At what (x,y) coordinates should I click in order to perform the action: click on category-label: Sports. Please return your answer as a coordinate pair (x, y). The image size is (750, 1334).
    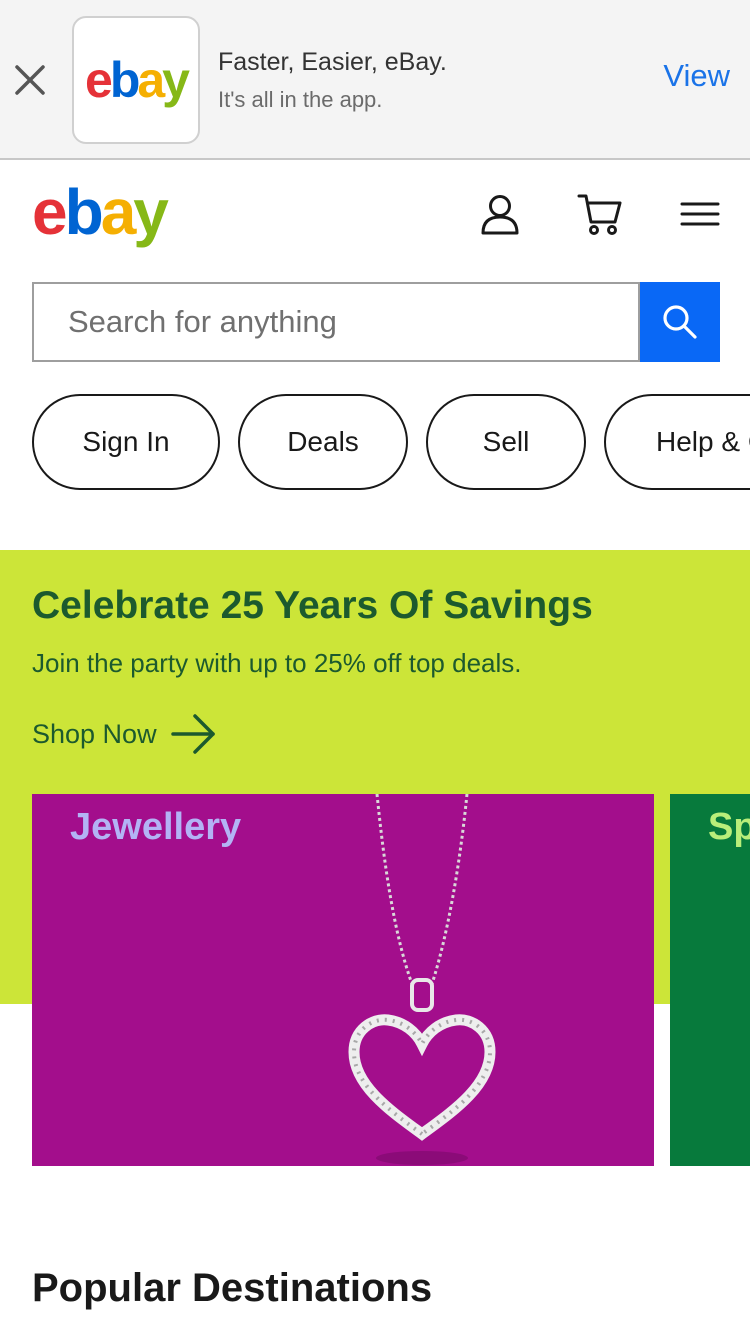
    Looking at the image, I should click on (729, 827).